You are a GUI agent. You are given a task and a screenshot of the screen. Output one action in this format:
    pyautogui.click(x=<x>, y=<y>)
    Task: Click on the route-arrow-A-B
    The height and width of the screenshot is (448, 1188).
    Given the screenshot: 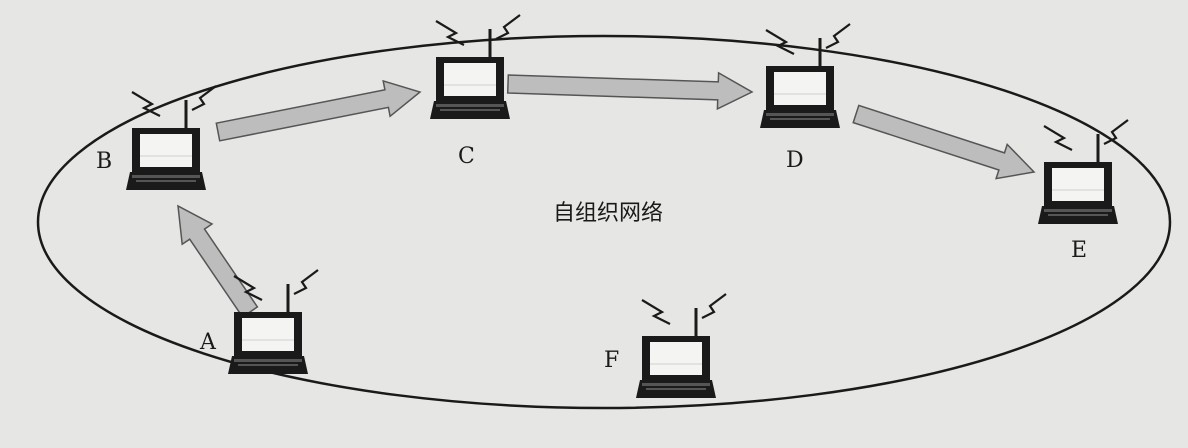 What is the action you would take?
    pyautogui.click(x=218, y=261)
    